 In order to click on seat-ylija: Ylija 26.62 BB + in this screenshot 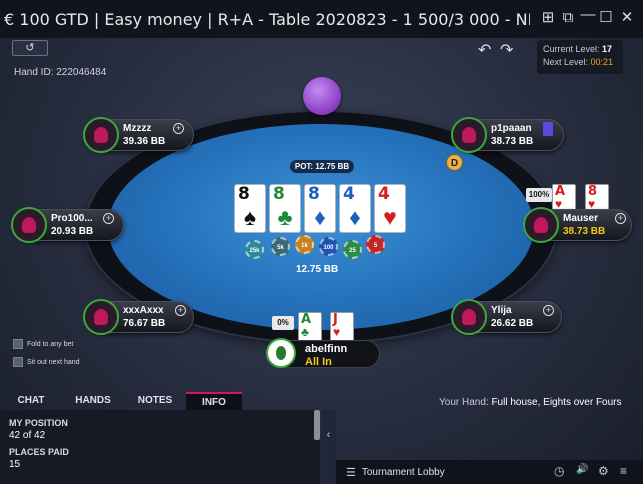, I will do `click(506, 317)`.